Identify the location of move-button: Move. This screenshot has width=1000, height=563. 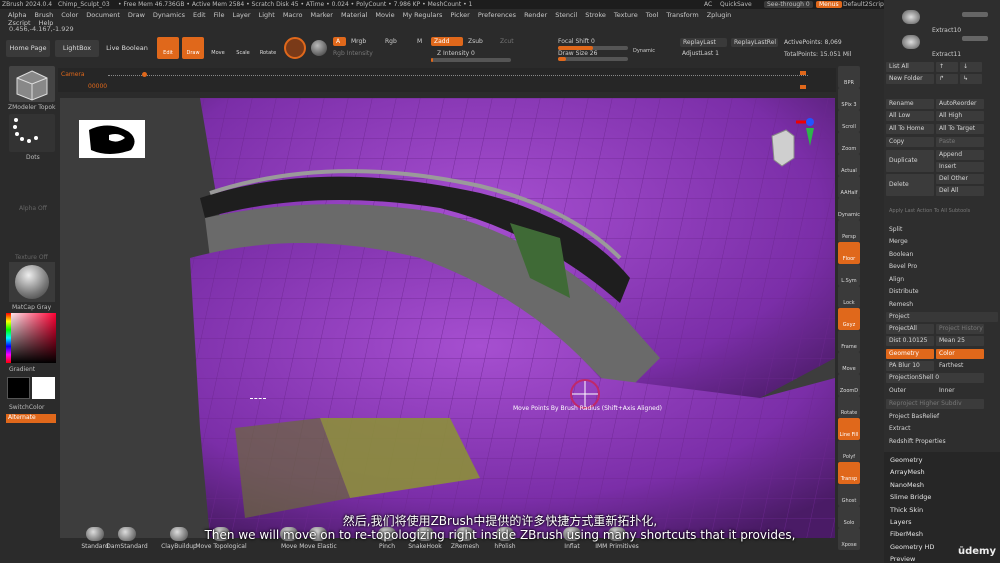
(218, 48).